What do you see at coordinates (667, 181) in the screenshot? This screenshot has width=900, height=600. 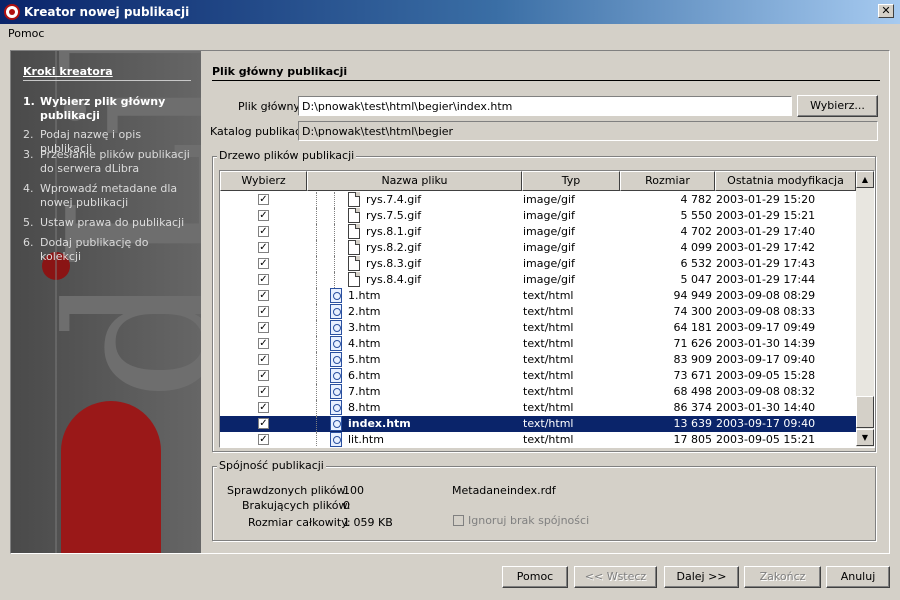 I see `col-size: Rozmiar` at bounding box center [667, 181].